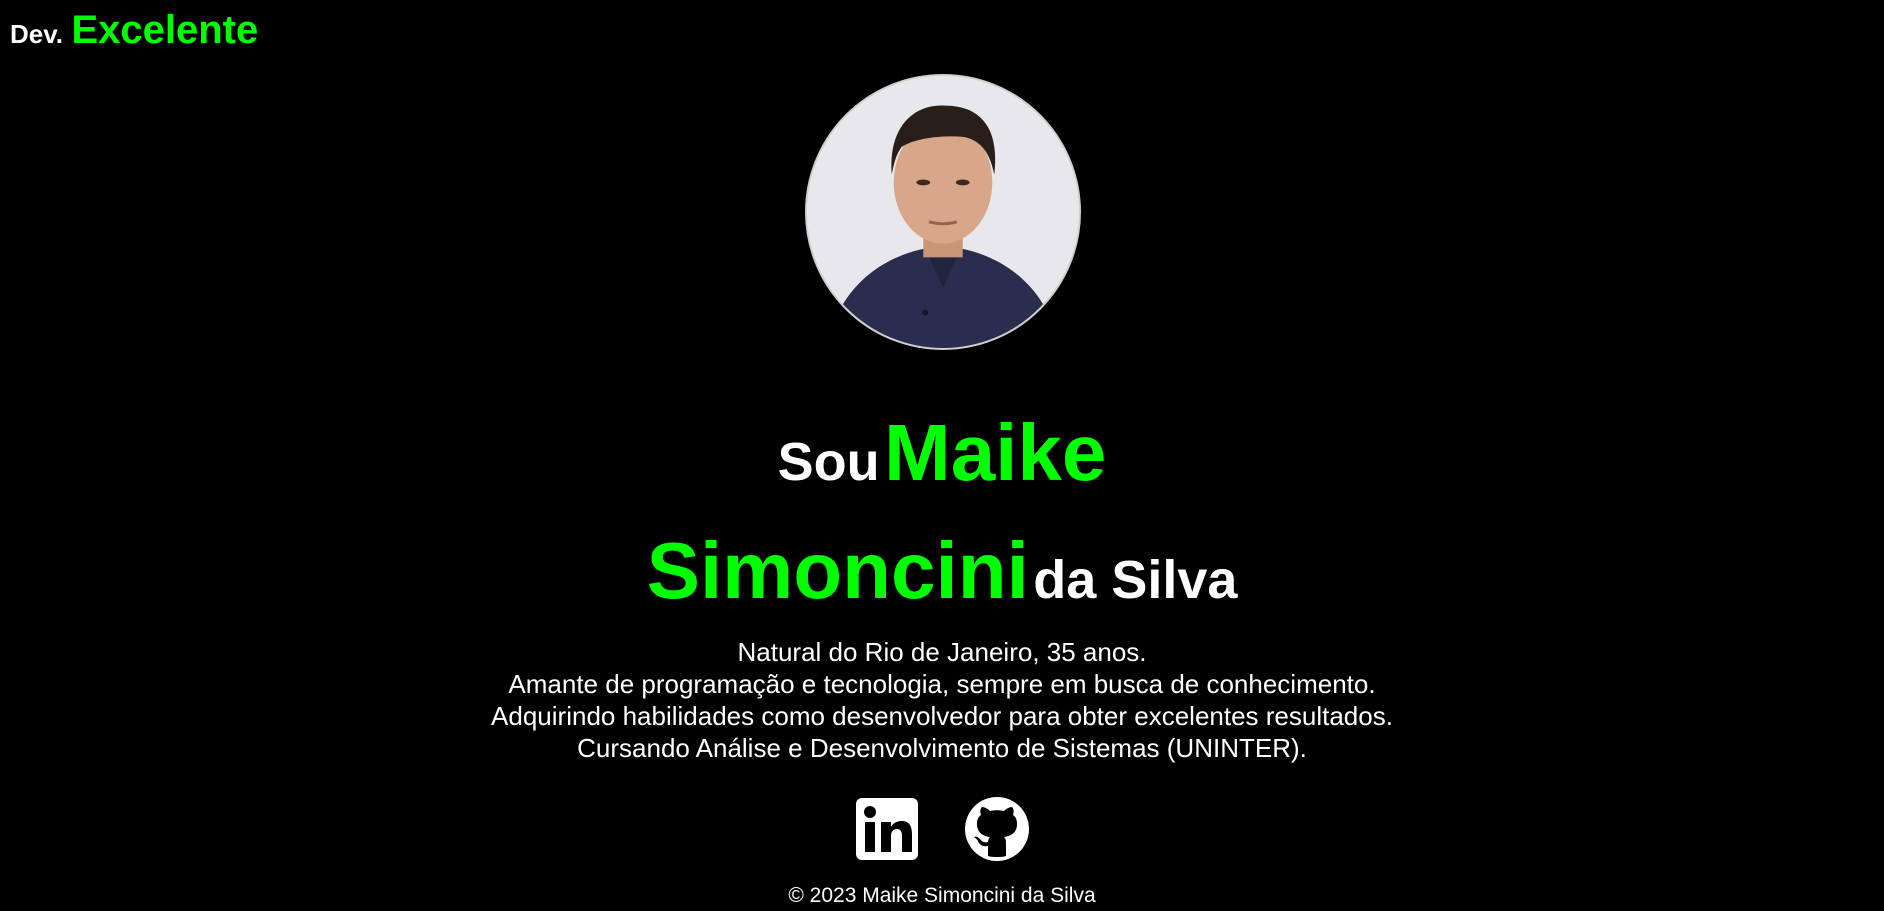  What do you see at coordinates (1135, 580) in the screenshot?
I see `title-word-da-silva: da Silva` at bounding box center [1135, 580].